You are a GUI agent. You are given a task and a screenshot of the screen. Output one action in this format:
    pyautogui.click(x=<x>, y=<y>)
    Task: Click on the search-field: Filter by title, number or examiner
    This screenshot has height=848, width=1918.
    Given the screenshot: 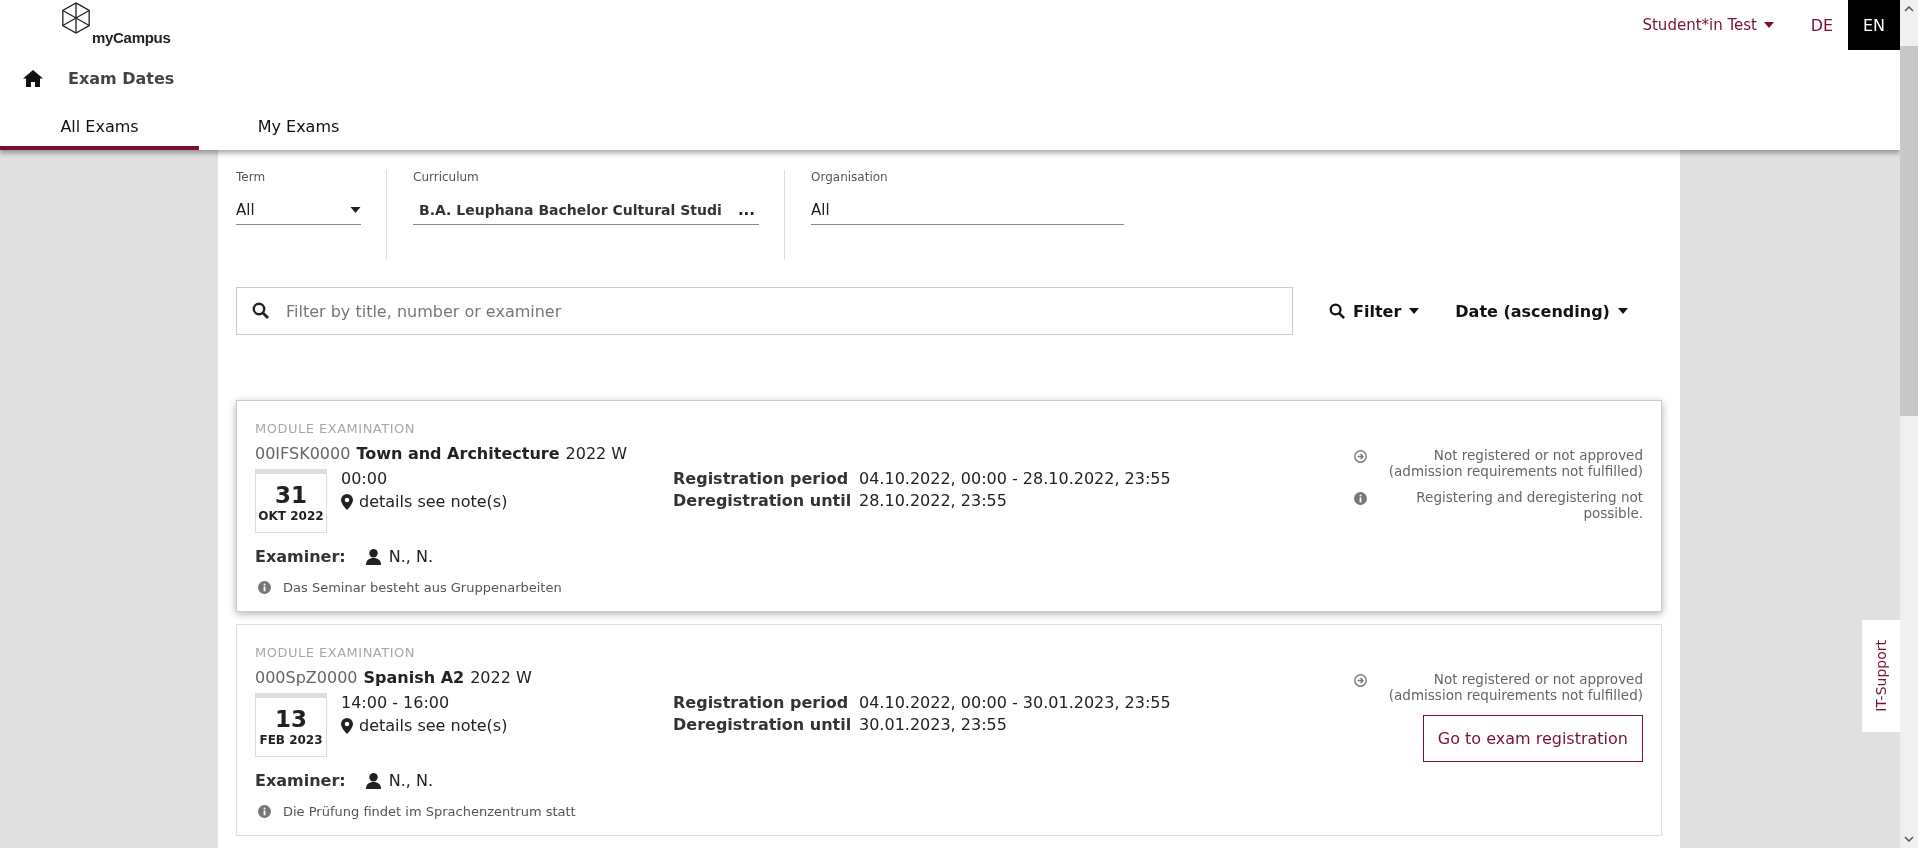 What is the action you would take?
    pyautogui.click(x=764, y=311)
    